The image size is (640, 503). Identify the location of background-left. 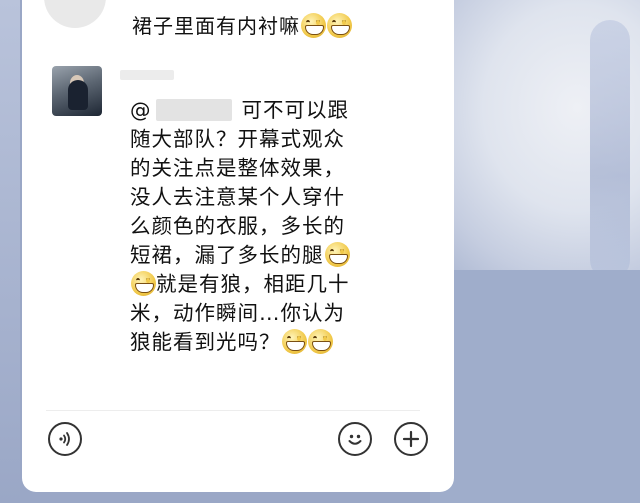
(10, 251).